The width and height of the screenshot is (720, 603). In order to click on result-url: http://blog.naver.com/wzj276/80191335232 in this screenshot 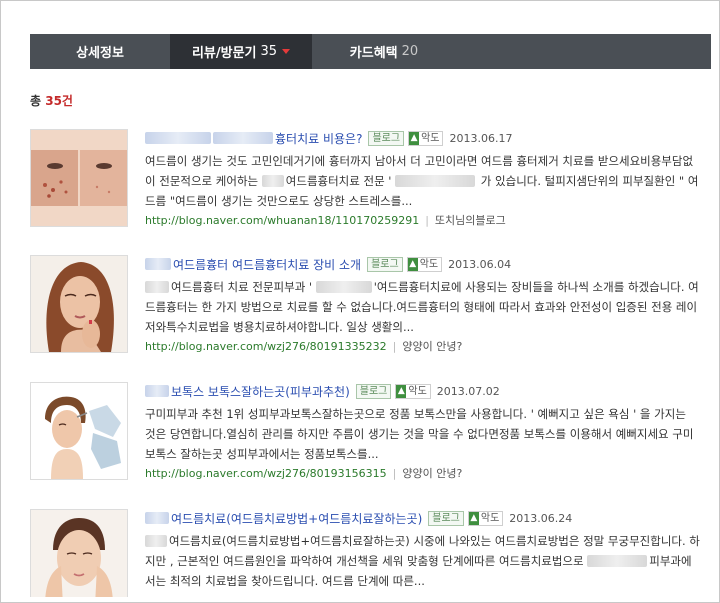, I will do `click(266, 346)`.